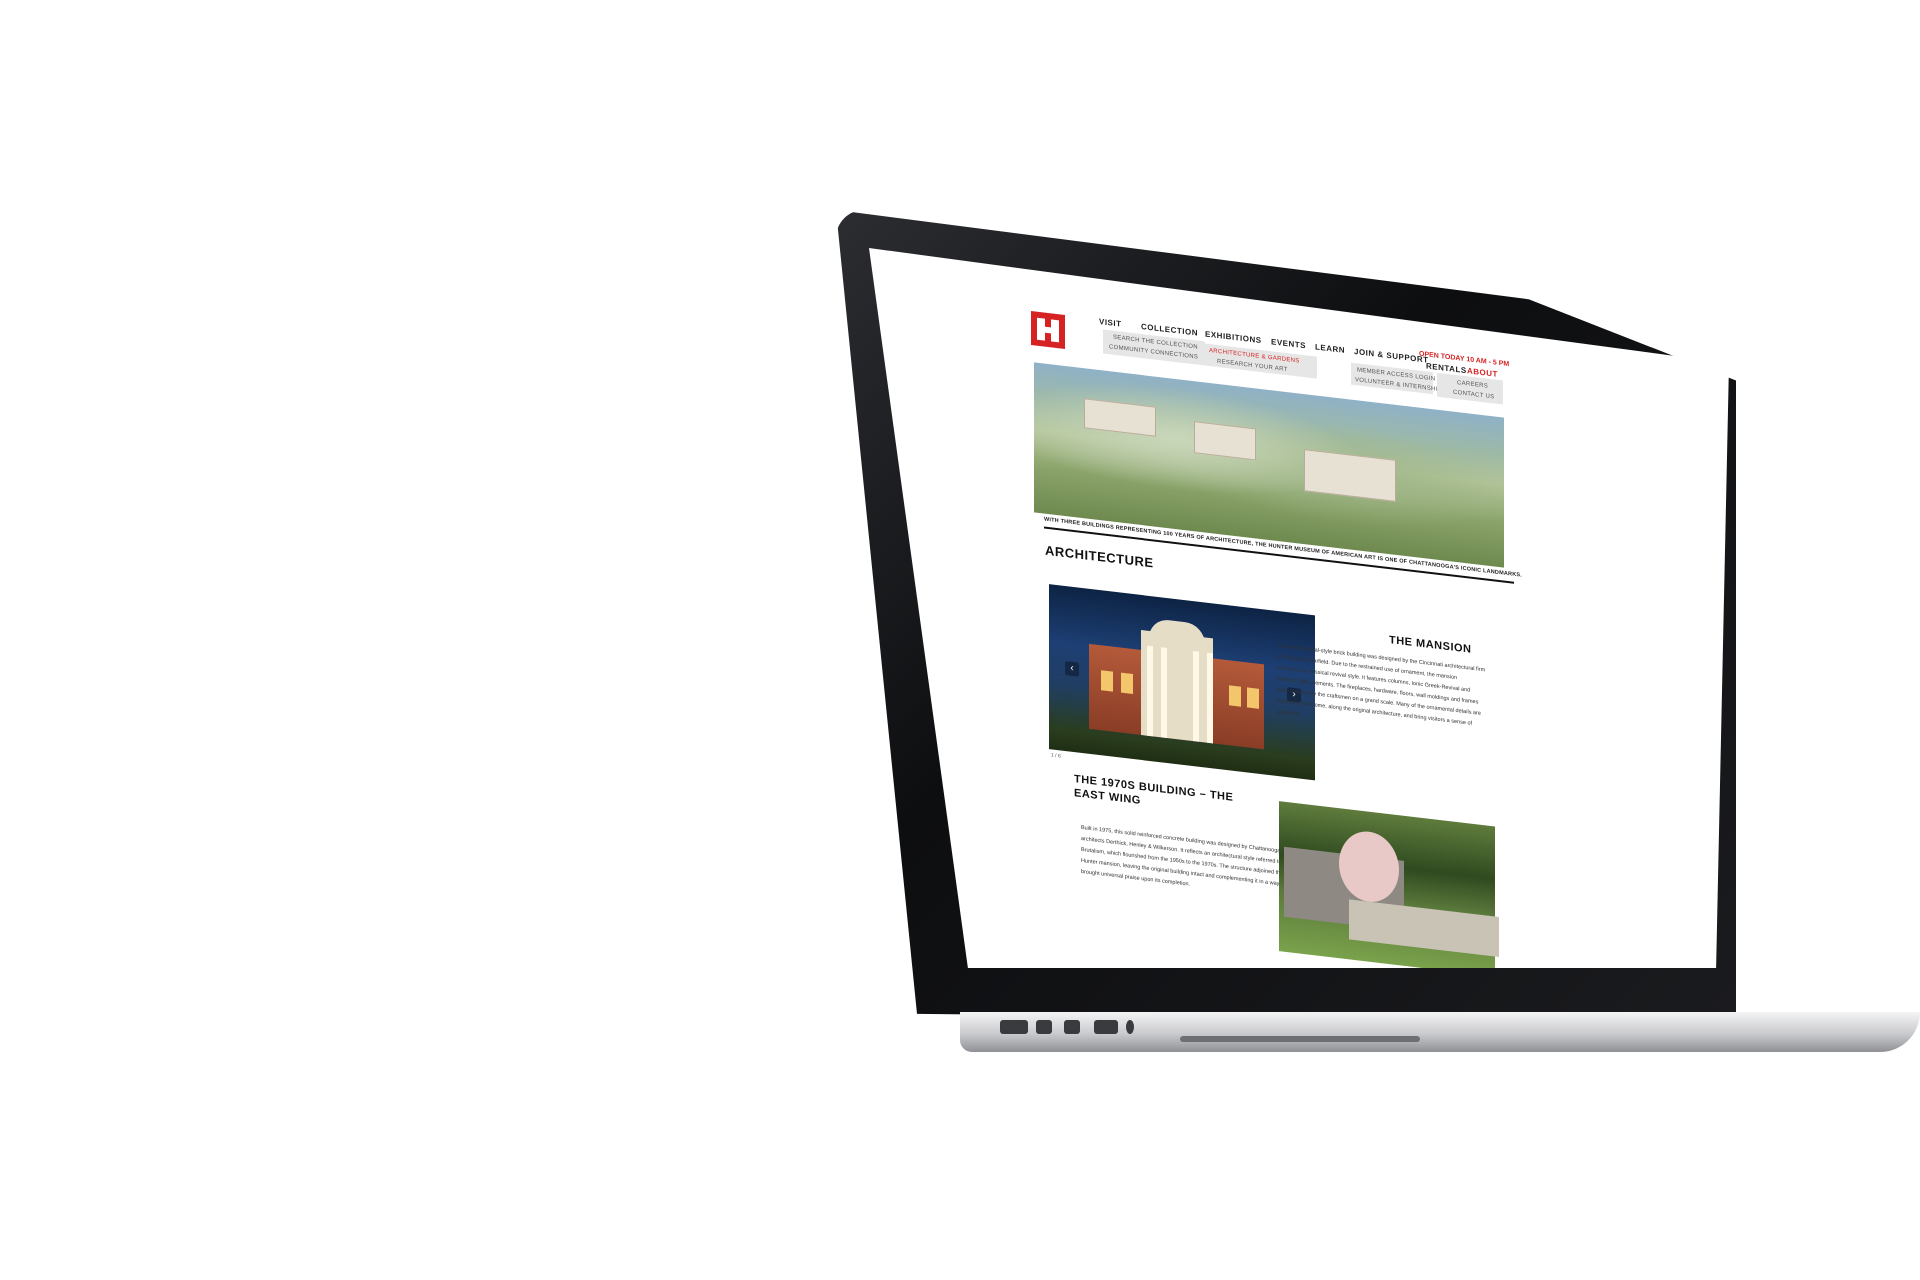 This screenshot has width=1920, height=1280. What do you see at coordinates (1072, 669) in the screenshot?
I see `slider-prev-arrow-icon: ‹` at bounding box center [1072, 669].